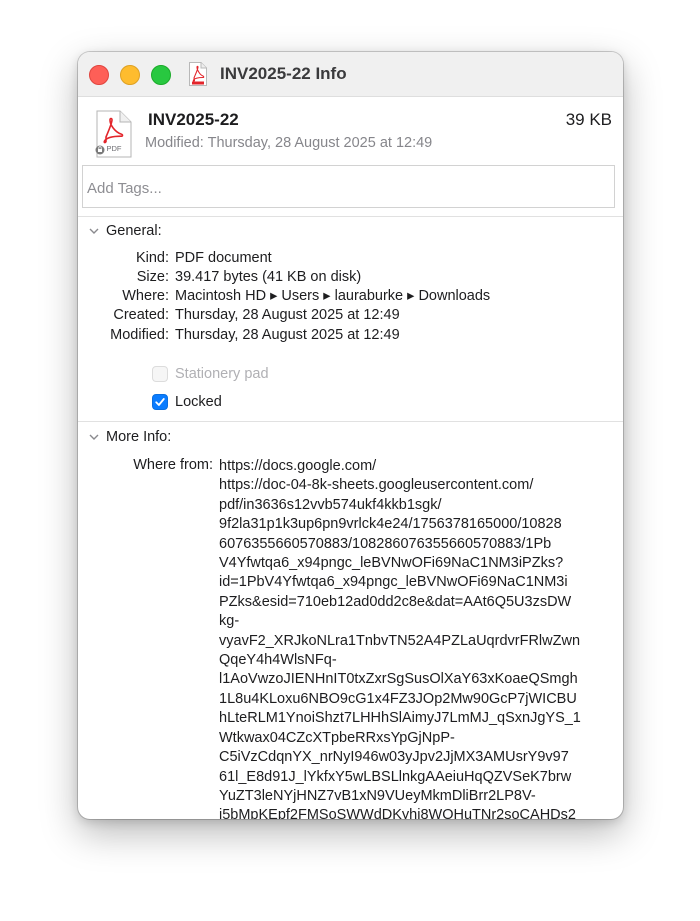 The width and height of the screenshot is (700, 921). I want to click on minimize-button, so click(130, 75).